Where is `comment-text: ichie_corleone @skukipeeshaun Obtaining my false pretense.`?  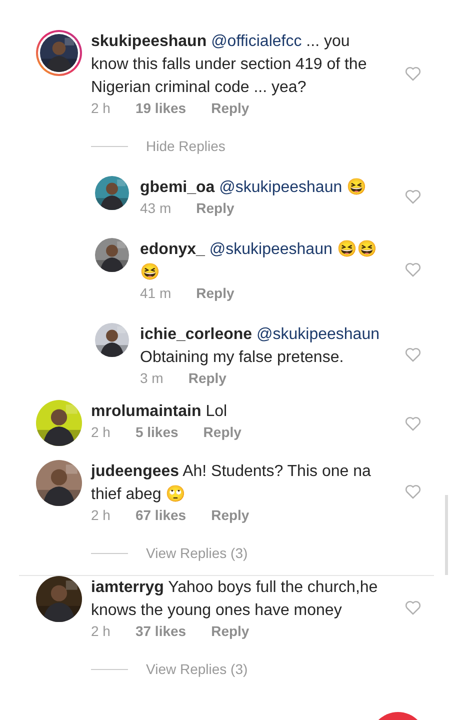 comment-text: ichie_corleone @skukipeeshaun Obtaining my false pretense. is located at coordinates (260, 346).